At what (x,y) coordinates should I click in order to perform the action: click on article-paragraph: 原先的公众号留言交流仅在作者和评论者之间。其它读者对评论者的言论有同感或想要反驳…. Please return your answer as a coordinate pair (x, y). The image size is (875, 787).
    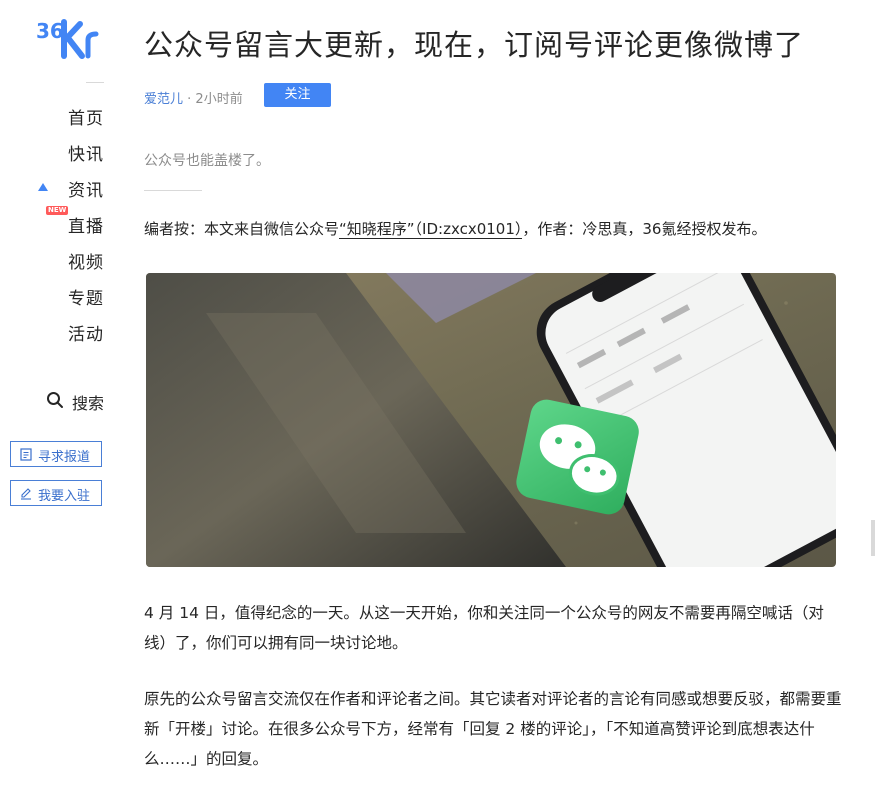
    Looking at the image, I should click on (493, 729).